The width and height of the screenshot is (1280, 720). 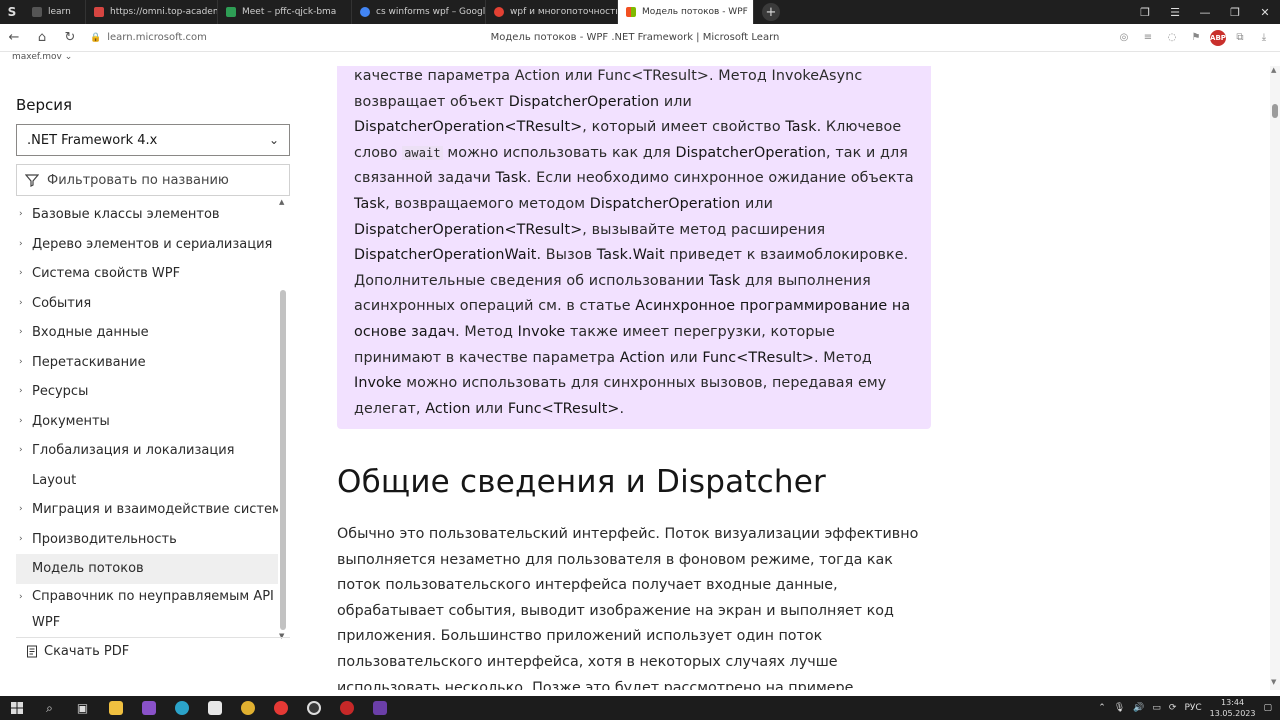 I want to click on network-icon: ▭, so click(x=1156, y=708).